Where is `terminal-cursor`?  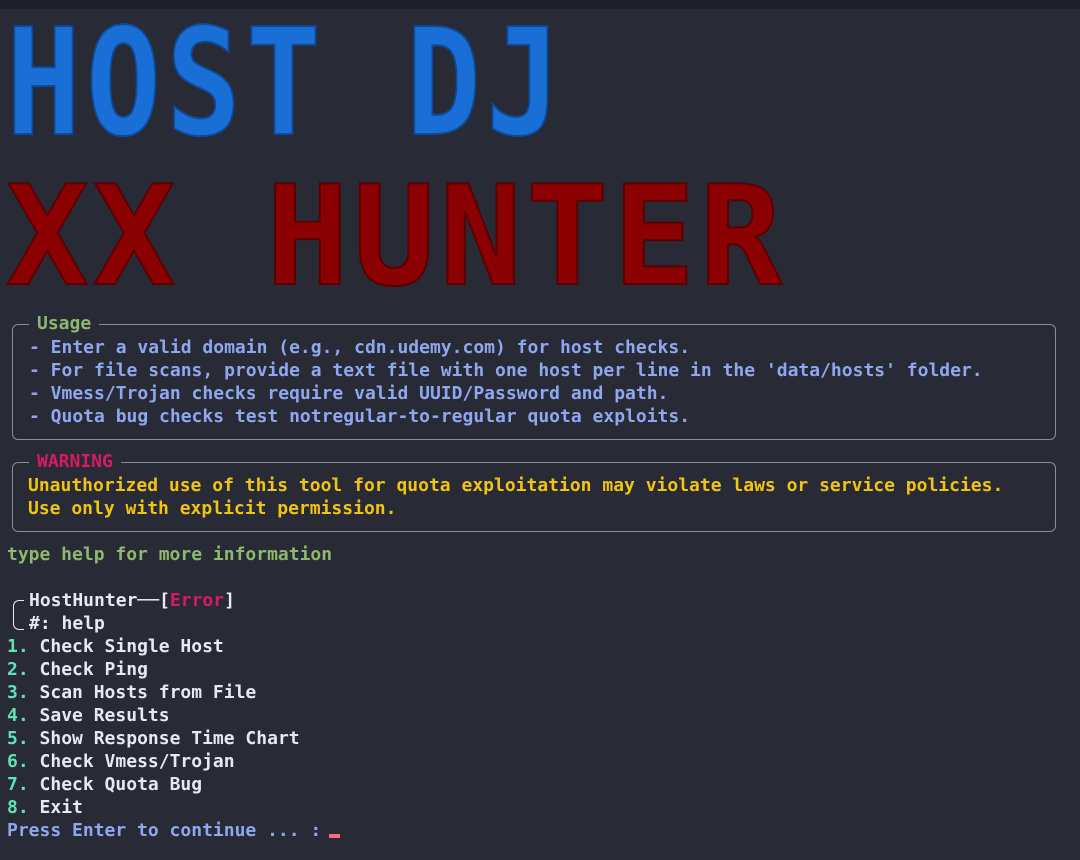 terminal-cursor is located at coordinates (335, 836).